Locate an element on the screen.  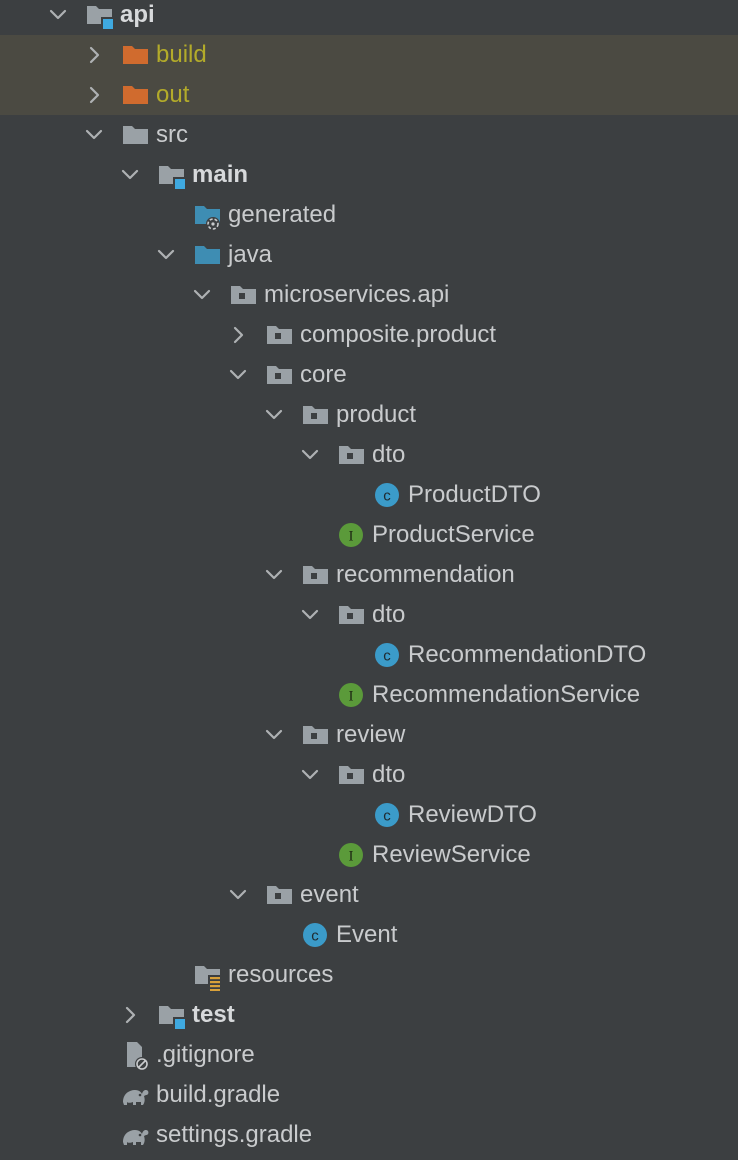
tree-node-generated: generated is located at coordinates (369, 215).